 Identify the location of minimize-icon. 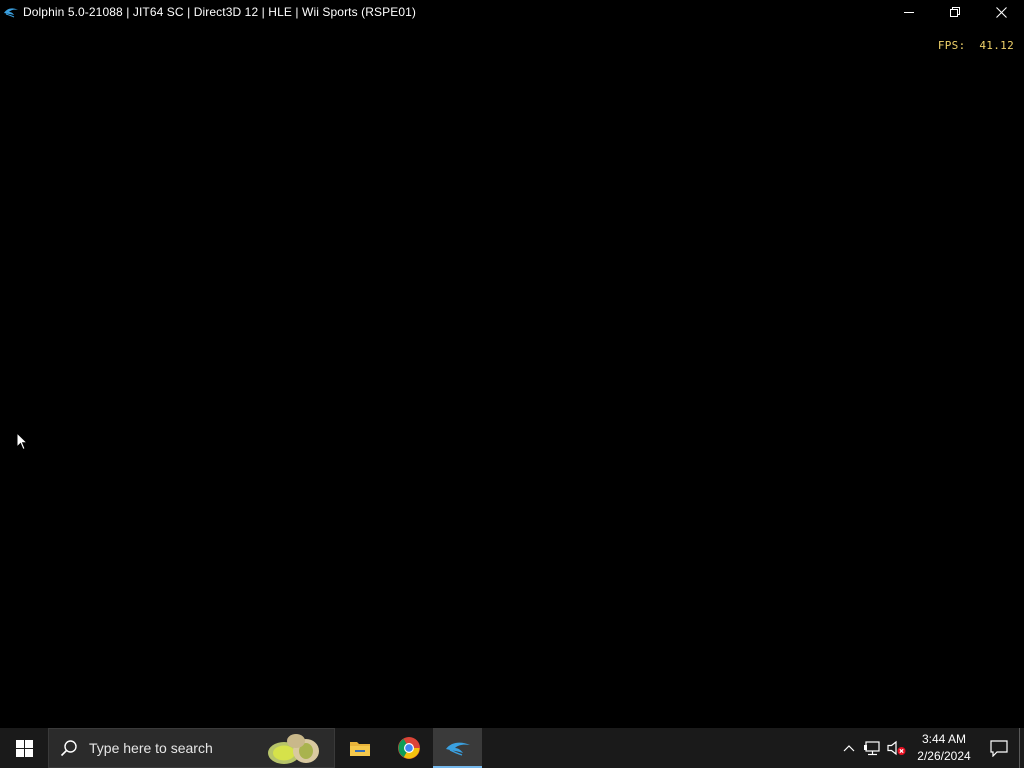
(909, 12).